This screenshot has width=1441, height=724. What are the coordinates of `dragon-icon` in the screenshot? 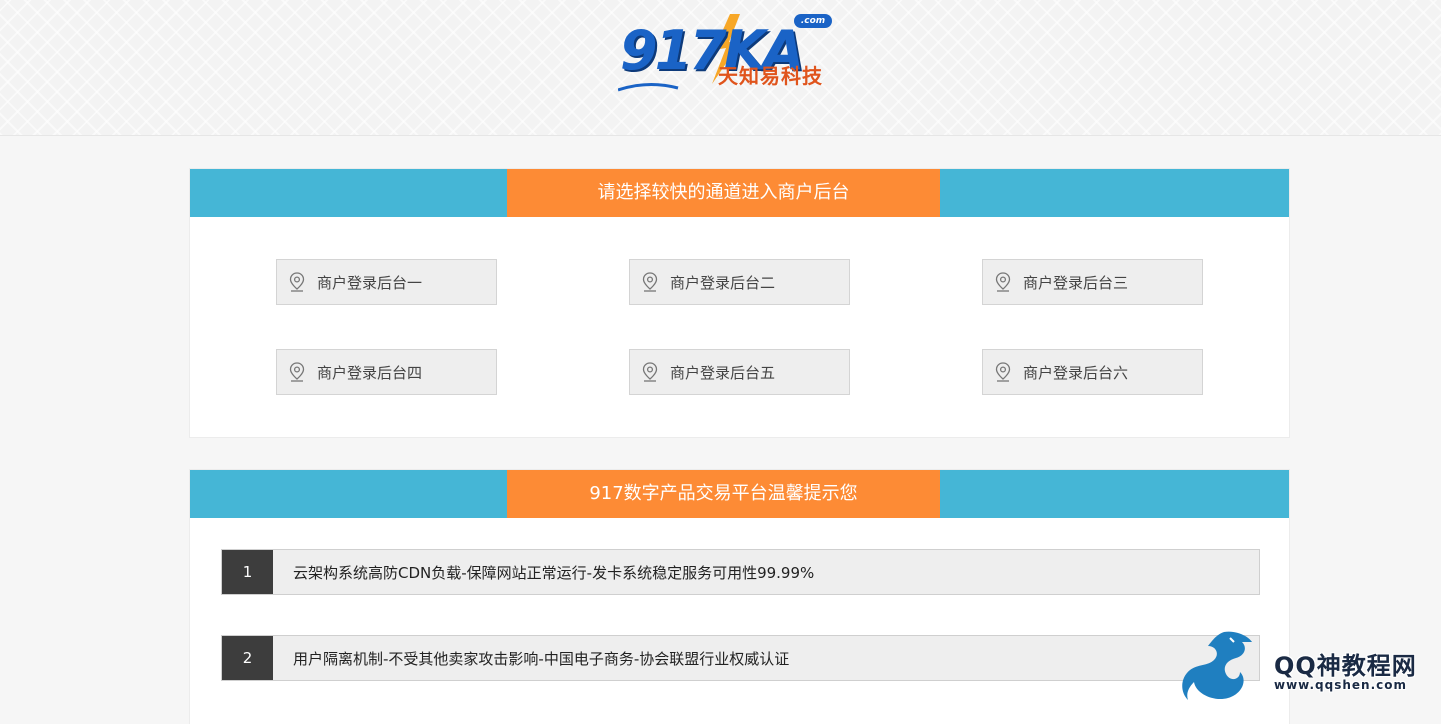 It's located at (1217, 665).